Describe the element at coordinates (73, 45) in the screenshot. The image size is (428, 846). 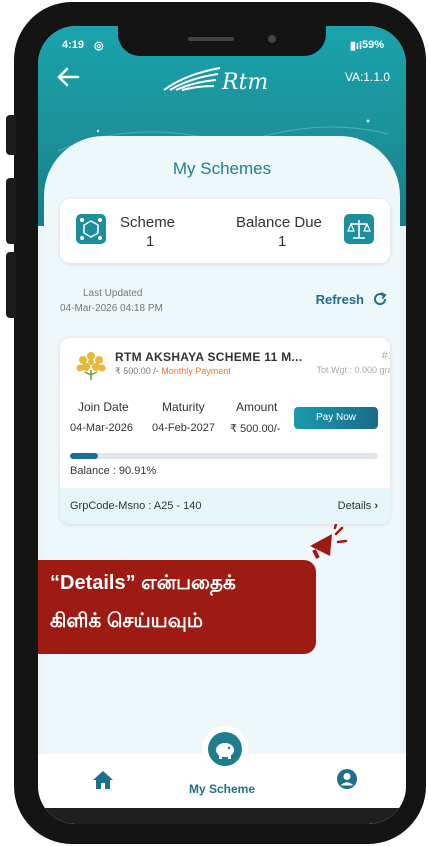
I see `status-time: 4:19` at that location.